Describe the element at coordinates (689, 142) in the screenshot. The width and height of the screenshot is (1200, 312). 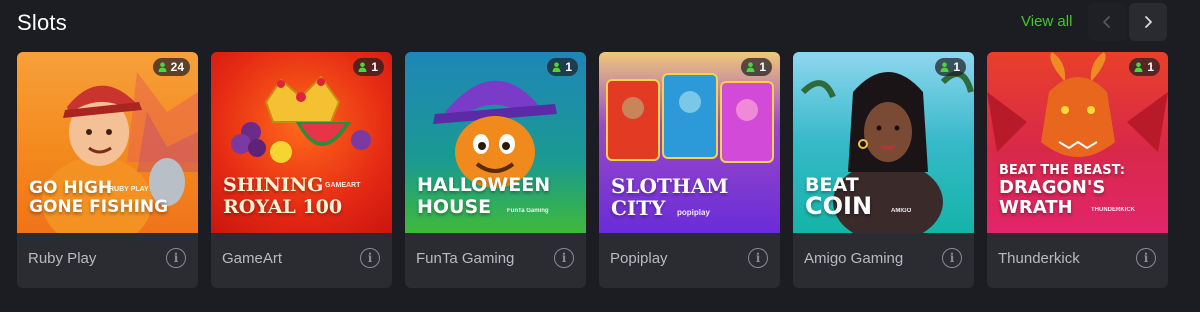
I see `game-thumbnail: 1 SLOTHAM CITY popiplay` at that location.